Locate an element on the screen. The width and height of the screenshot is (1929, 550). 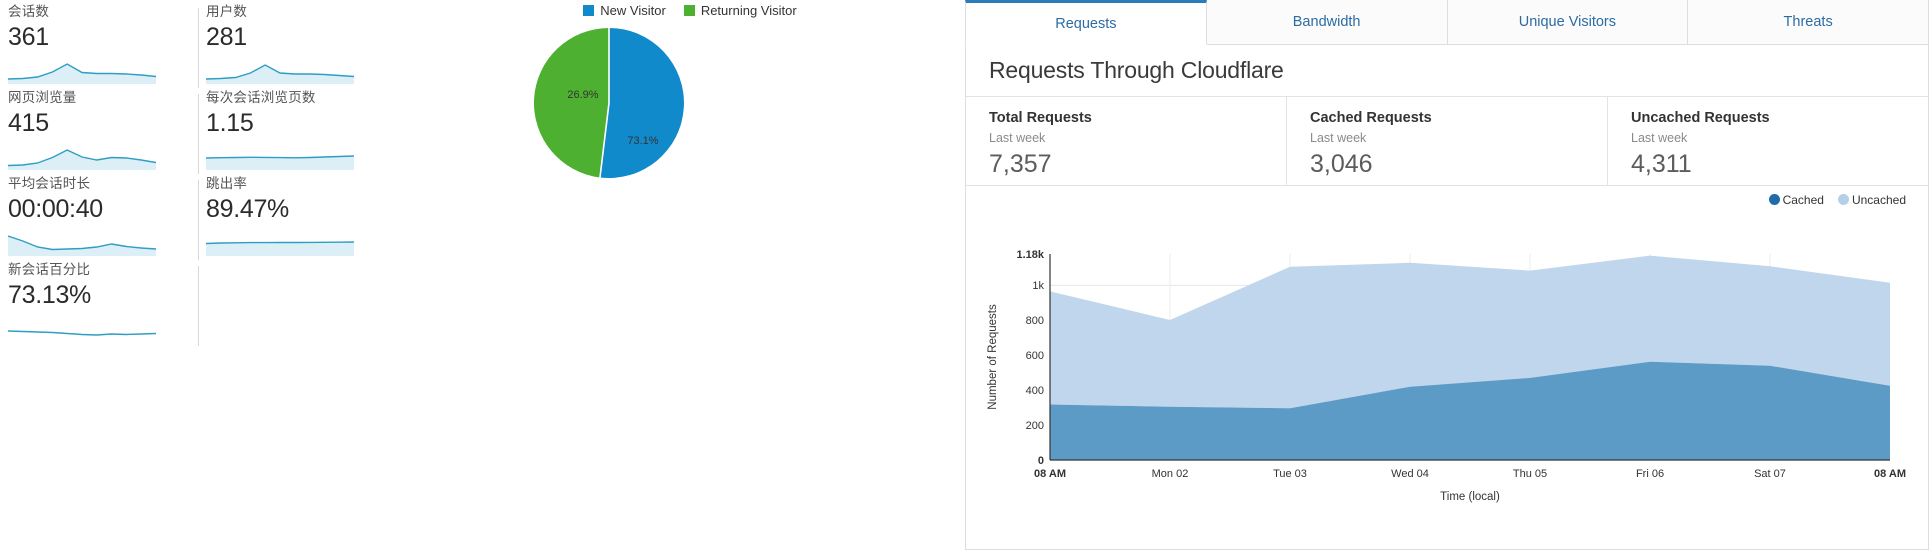
metric-label: 每次会话浏览页数 is located at coordinates (261, 97).